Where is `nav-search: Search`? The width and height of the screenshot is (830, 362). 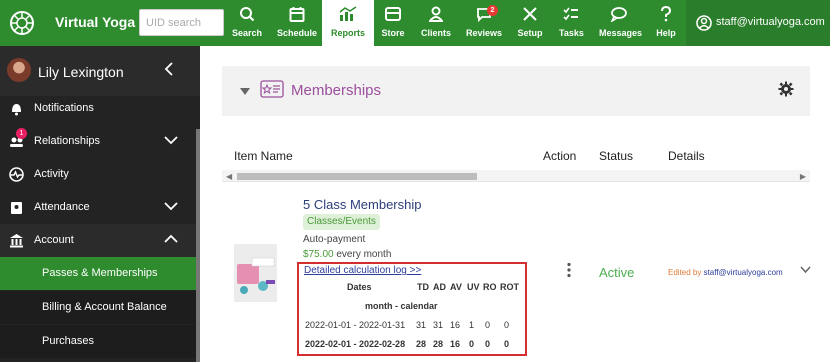 nav-search: Search is located at coordinates (247, 23).